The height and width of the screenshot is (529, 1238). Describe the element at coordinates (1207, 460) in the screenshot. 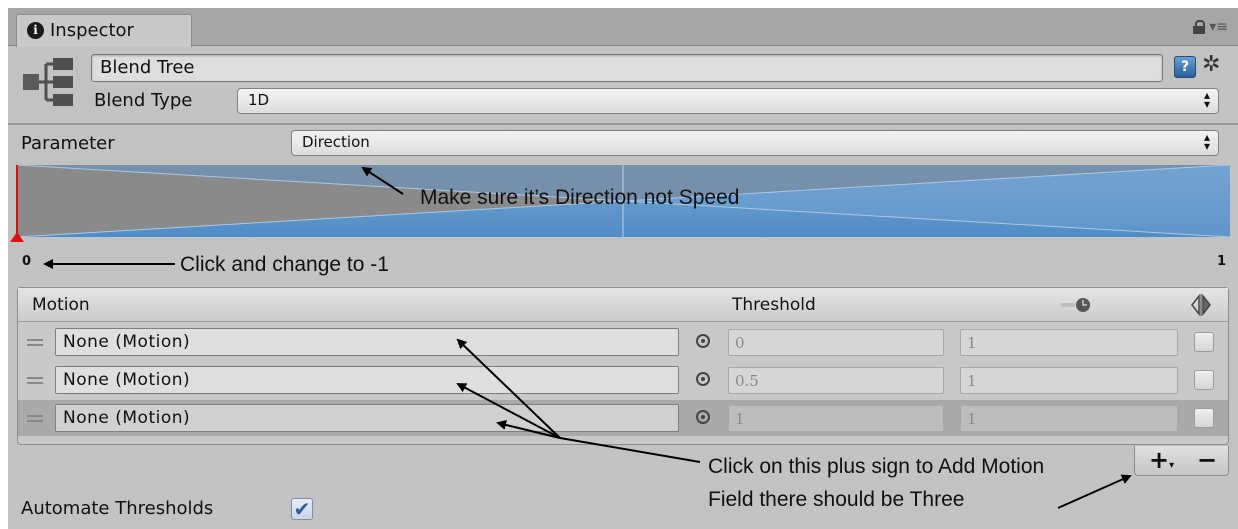

I see `remove-motion-button: −` at that location.